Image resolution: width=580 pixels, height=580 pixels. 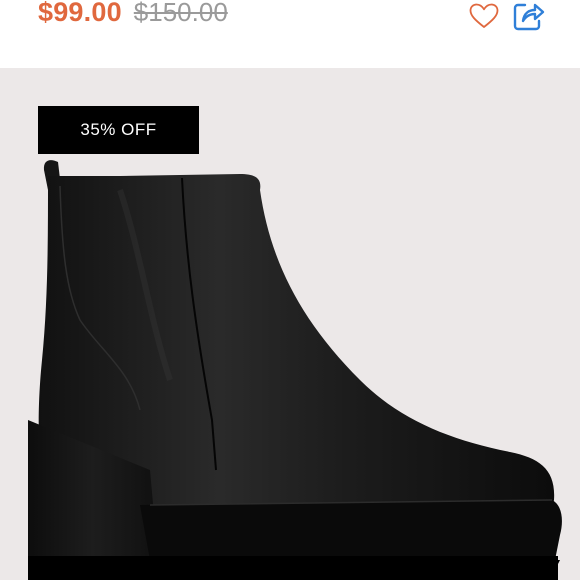 What do you see at coordinates (180, 13) in the screenshot?
I see `original-price: $150.00` at bounding box center [180, 13].